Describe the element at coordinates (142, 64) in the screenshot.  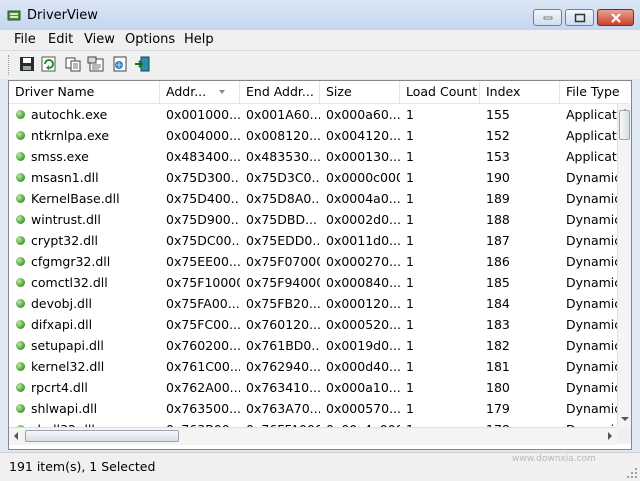
I see `exit-icon` at that location.